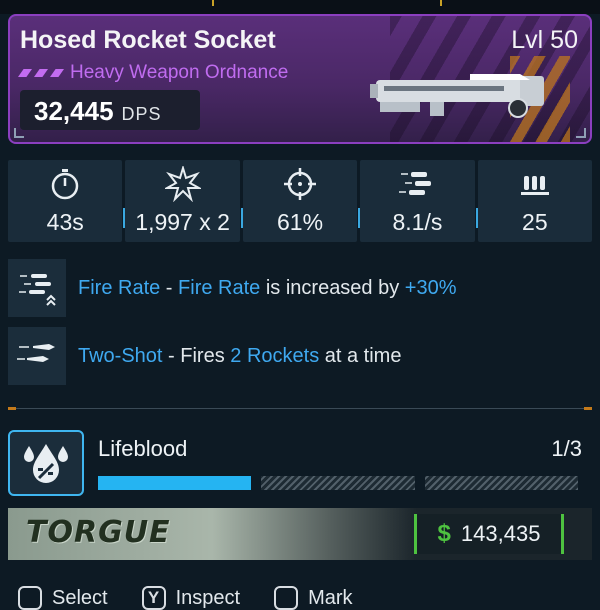  I want to click on stat-value: 8.1/s, so click(417, 222).